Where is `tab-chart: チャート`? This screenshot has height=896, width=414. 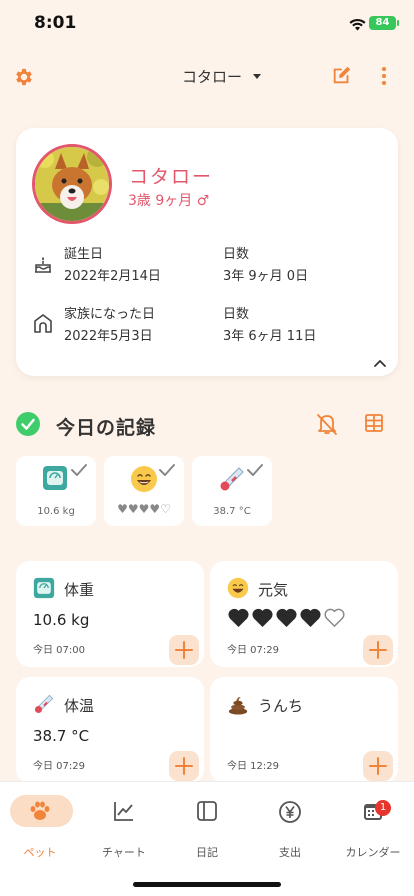
tab-chart: チャート is located at coordinates (124, 825).